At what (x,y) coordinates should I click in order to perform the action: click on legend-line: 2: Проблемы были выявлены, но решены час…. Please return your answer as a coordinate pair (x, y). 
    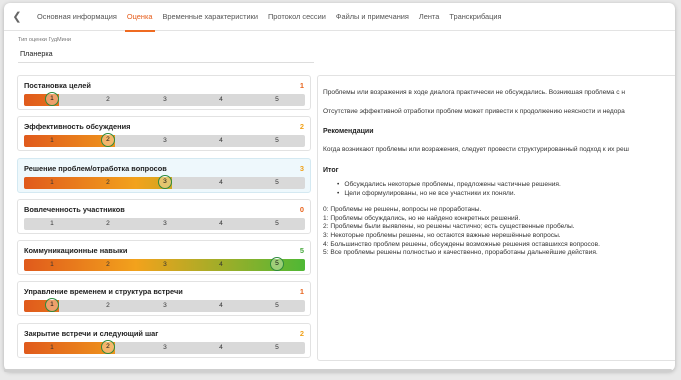
    Looking at the image, I should click on (449, 227).